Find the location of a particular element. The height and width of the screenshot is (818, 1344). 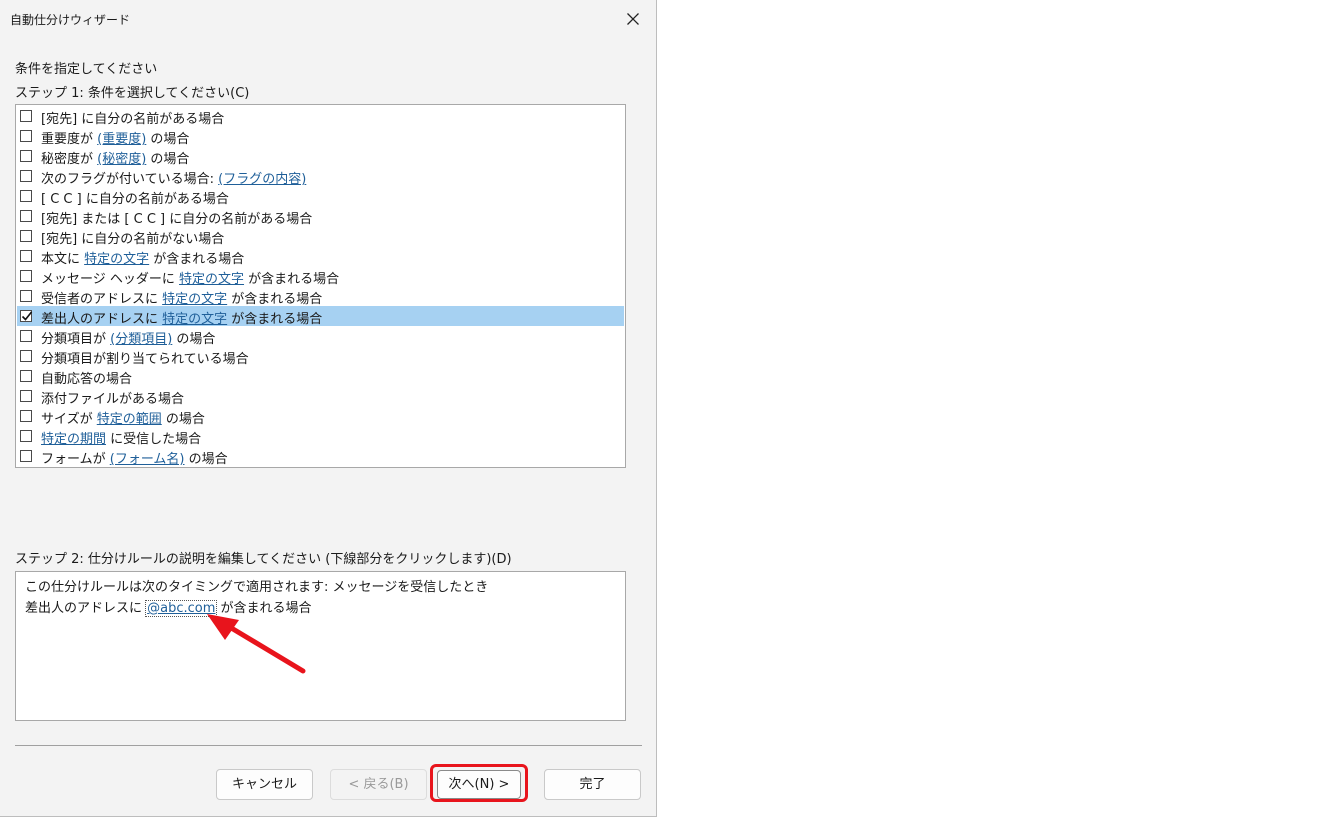

condition-text: 自動応答の場合 is located at coordinates (86, 377).